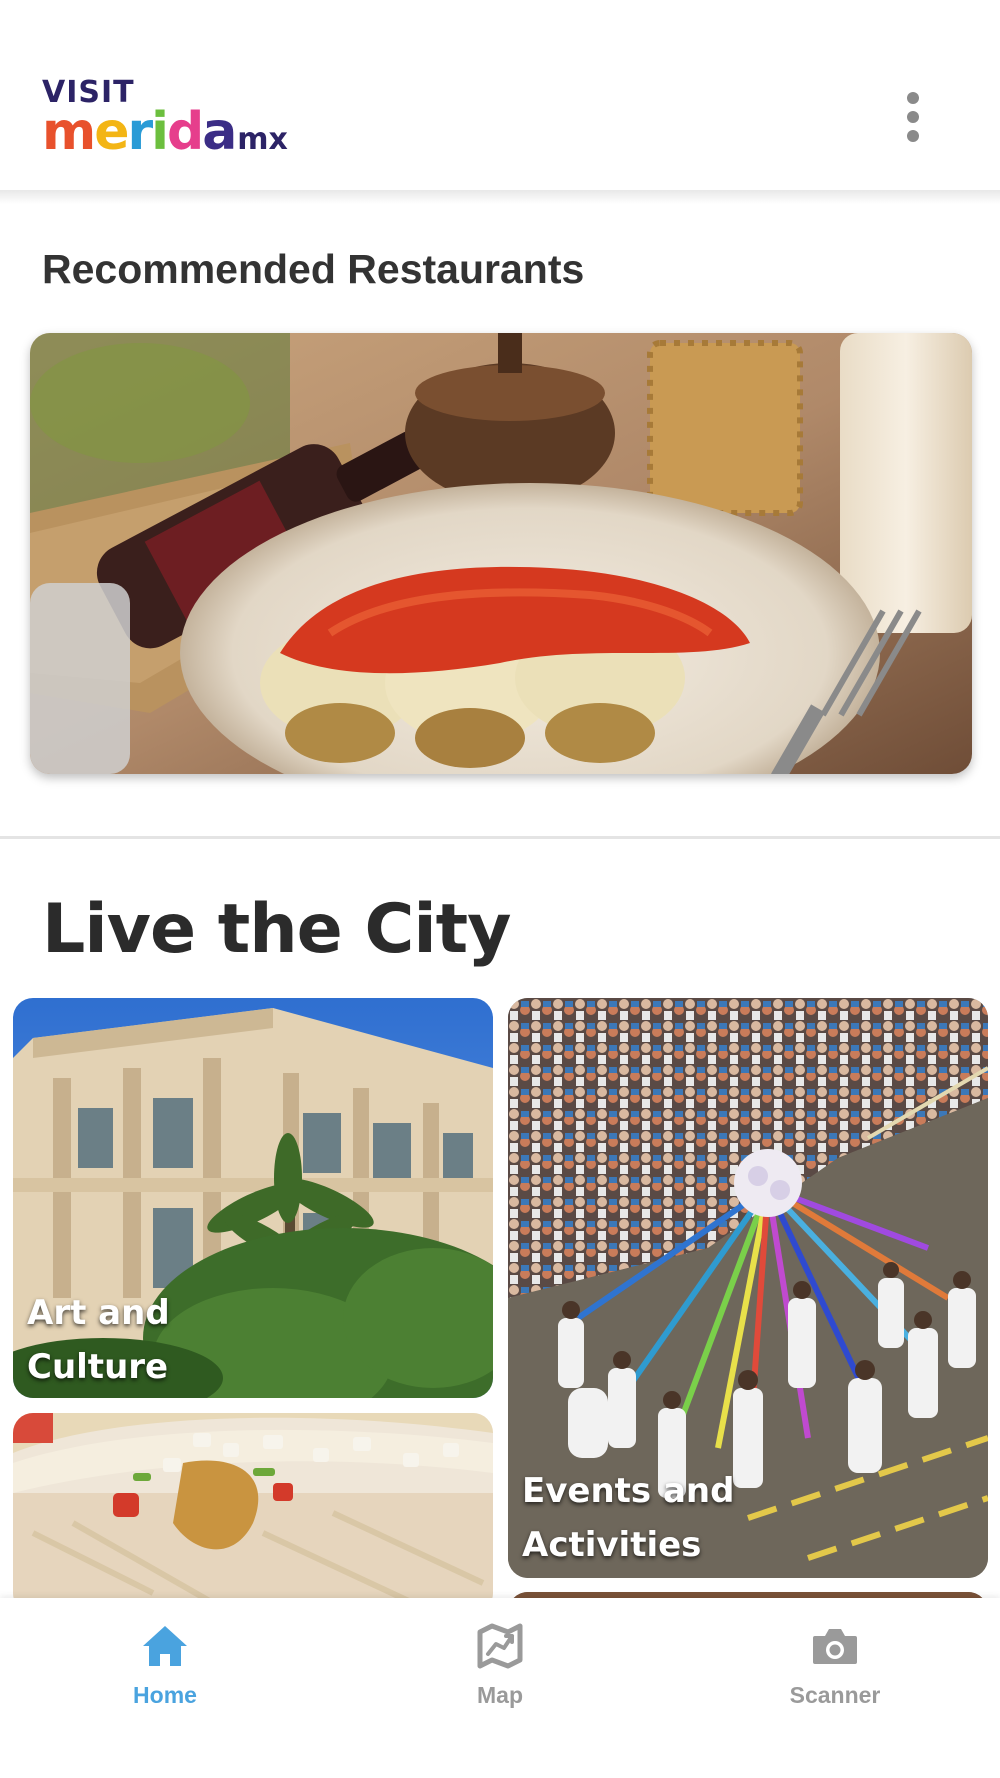  I want to click on nav-scanner: Scanner, so click(835, 1675).